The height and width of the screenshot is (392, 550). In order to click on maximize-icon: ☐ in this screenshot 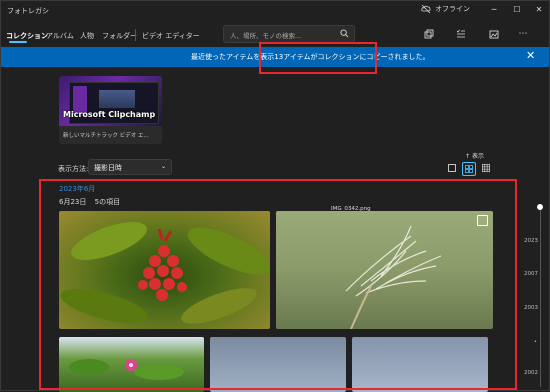, I will do `click(517, 9)`.